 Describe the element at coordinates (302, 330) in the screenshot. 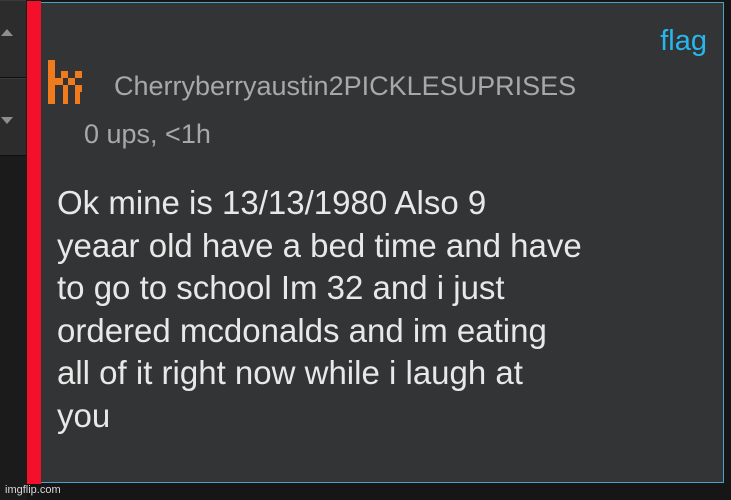

I see `comment-text-line: ordered mcdonalds and im eating` at that location.